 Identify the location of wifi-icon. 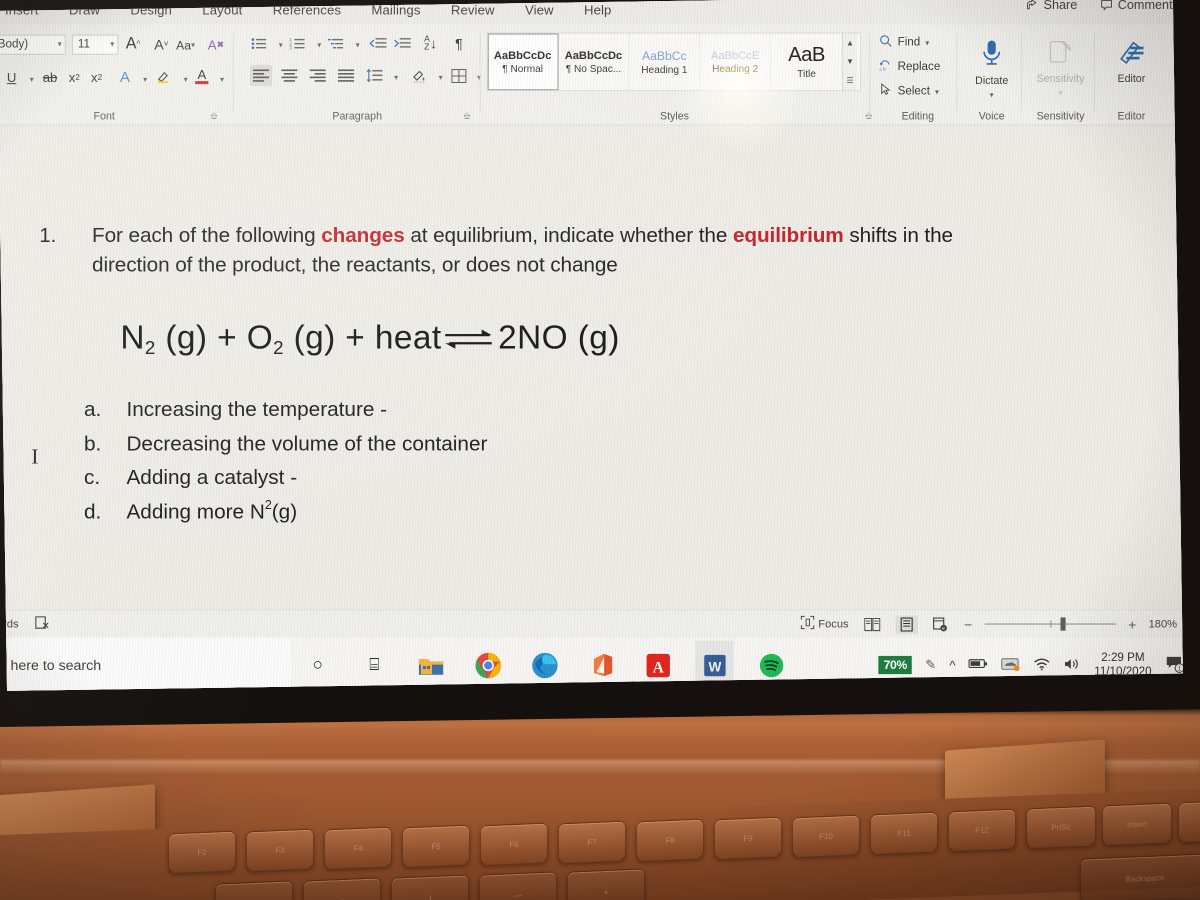
(1041, 664).